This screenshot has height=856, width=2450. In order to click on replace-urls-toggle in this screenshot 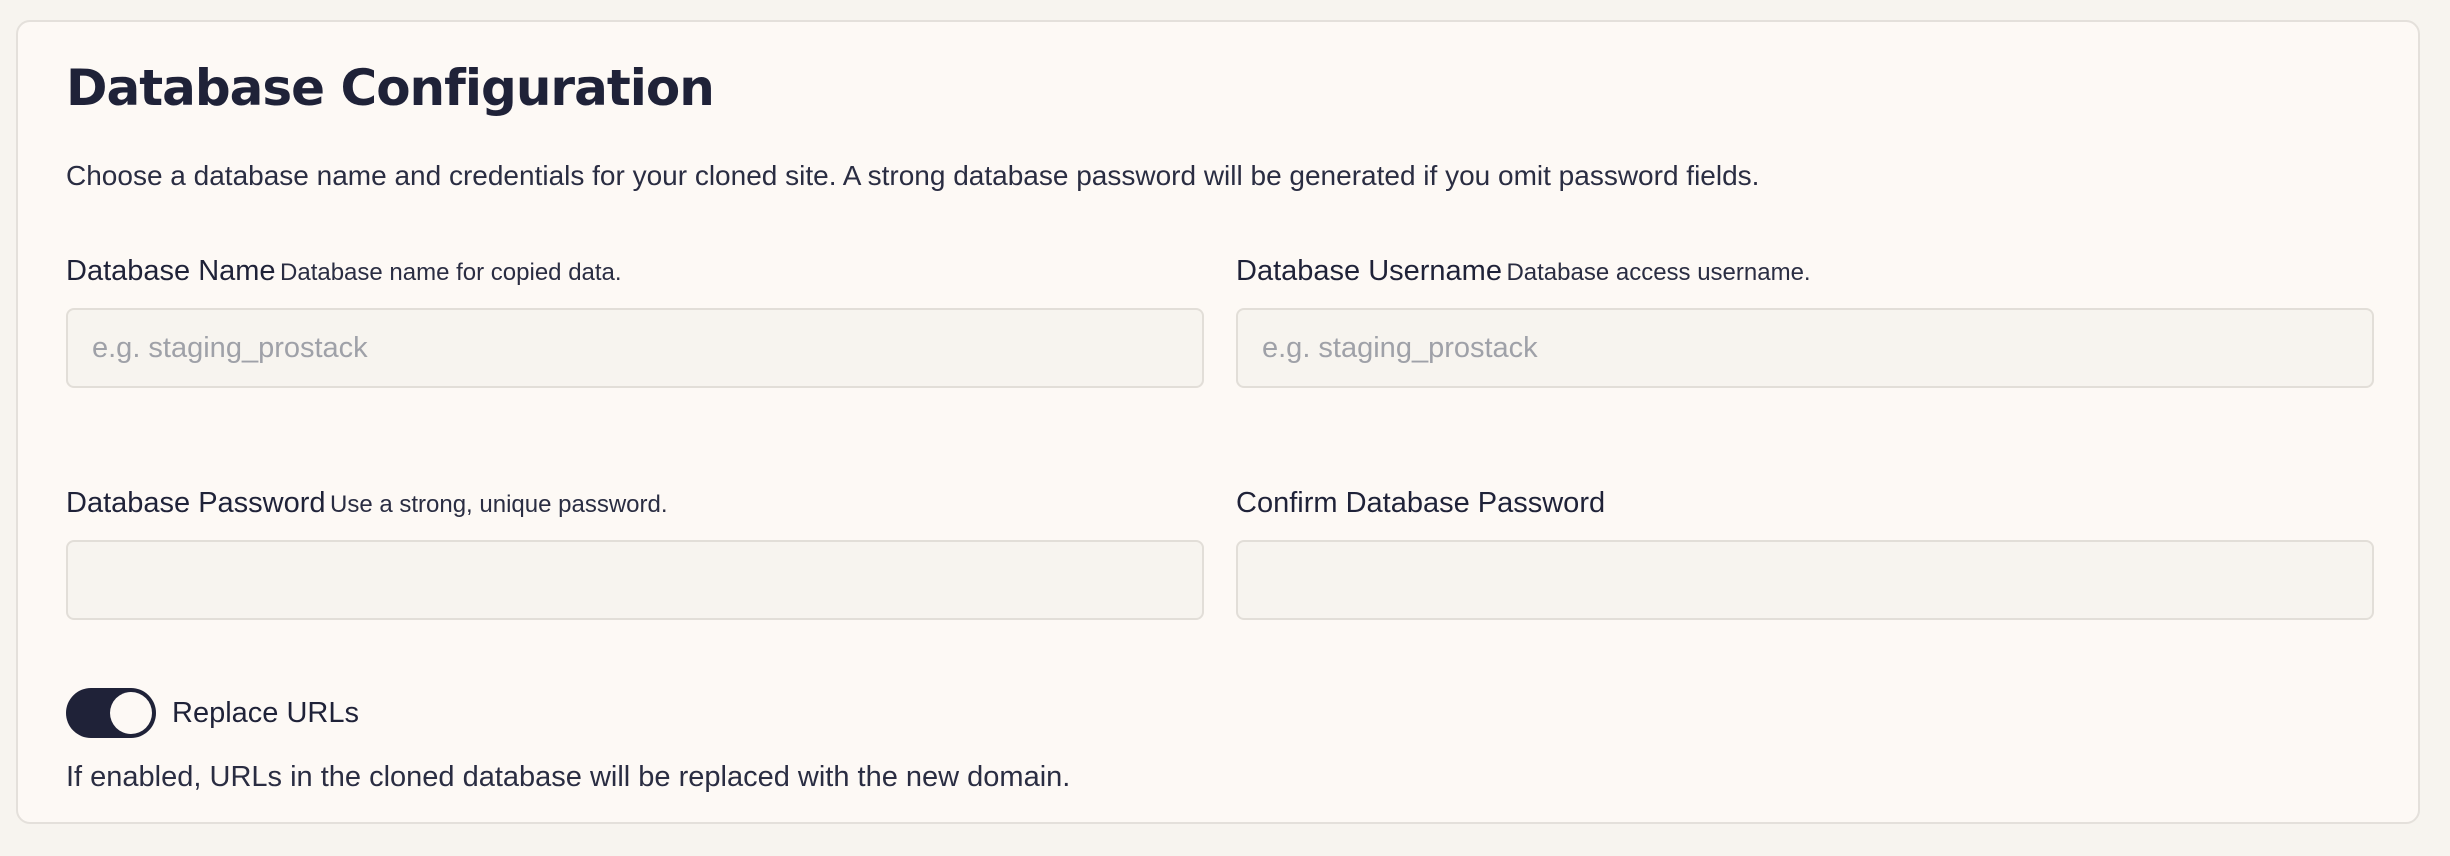, I will do `click(111, 713)`.